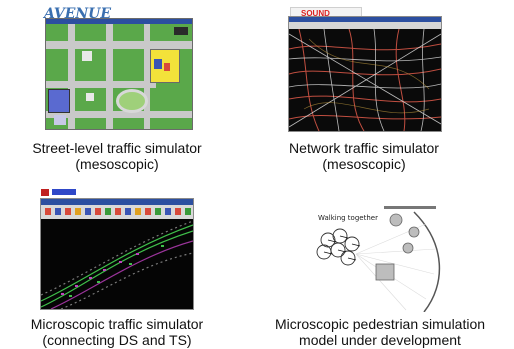 The image size is (514, 349). What do you see at coordinates (365, 80) in the screenshot?
I see `network-map` at bounding box center [365, 80].